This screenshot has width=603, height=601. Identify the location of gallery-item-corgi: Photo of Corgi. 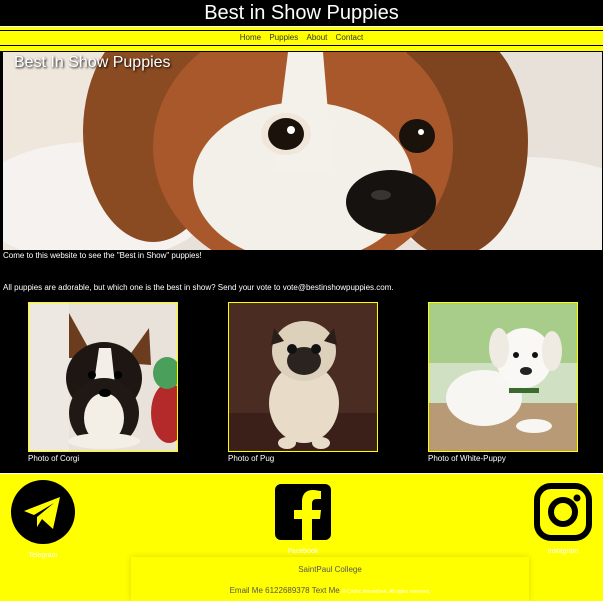
(103, 382).